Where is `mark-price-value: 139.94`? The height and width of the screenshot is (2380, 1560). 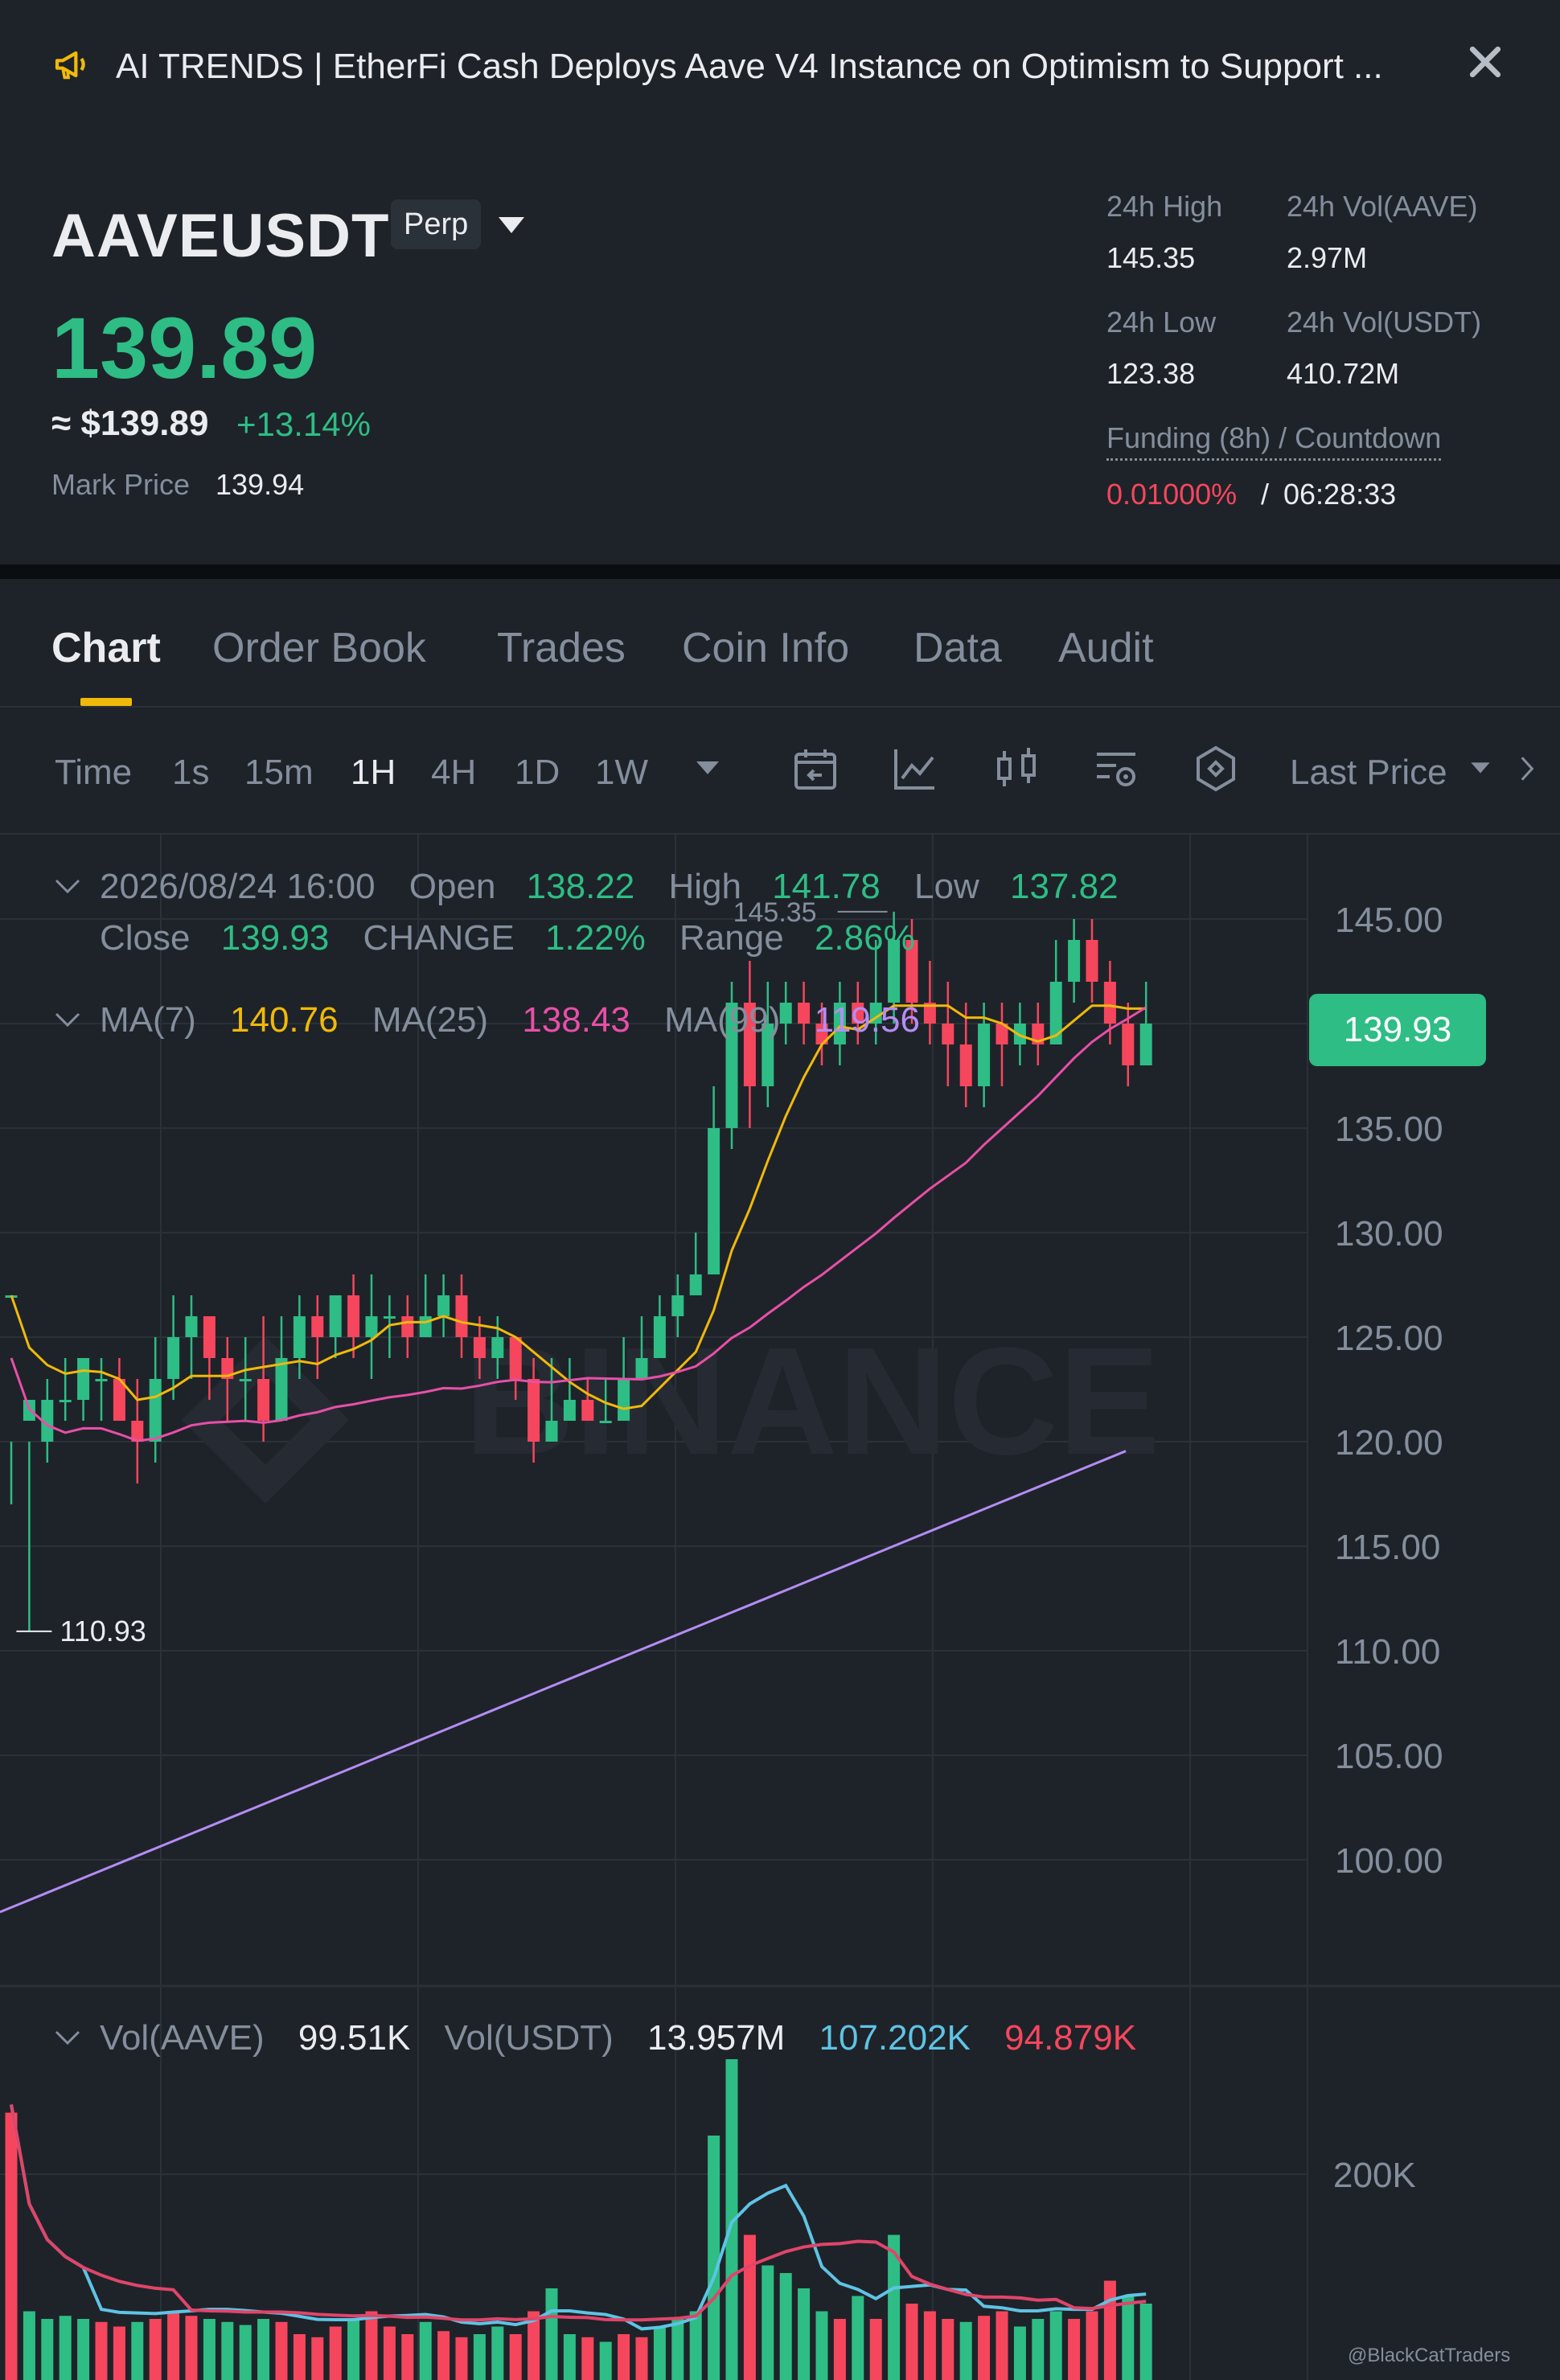 mark-price-value: 139.94 is located at coordinates (261, 484).